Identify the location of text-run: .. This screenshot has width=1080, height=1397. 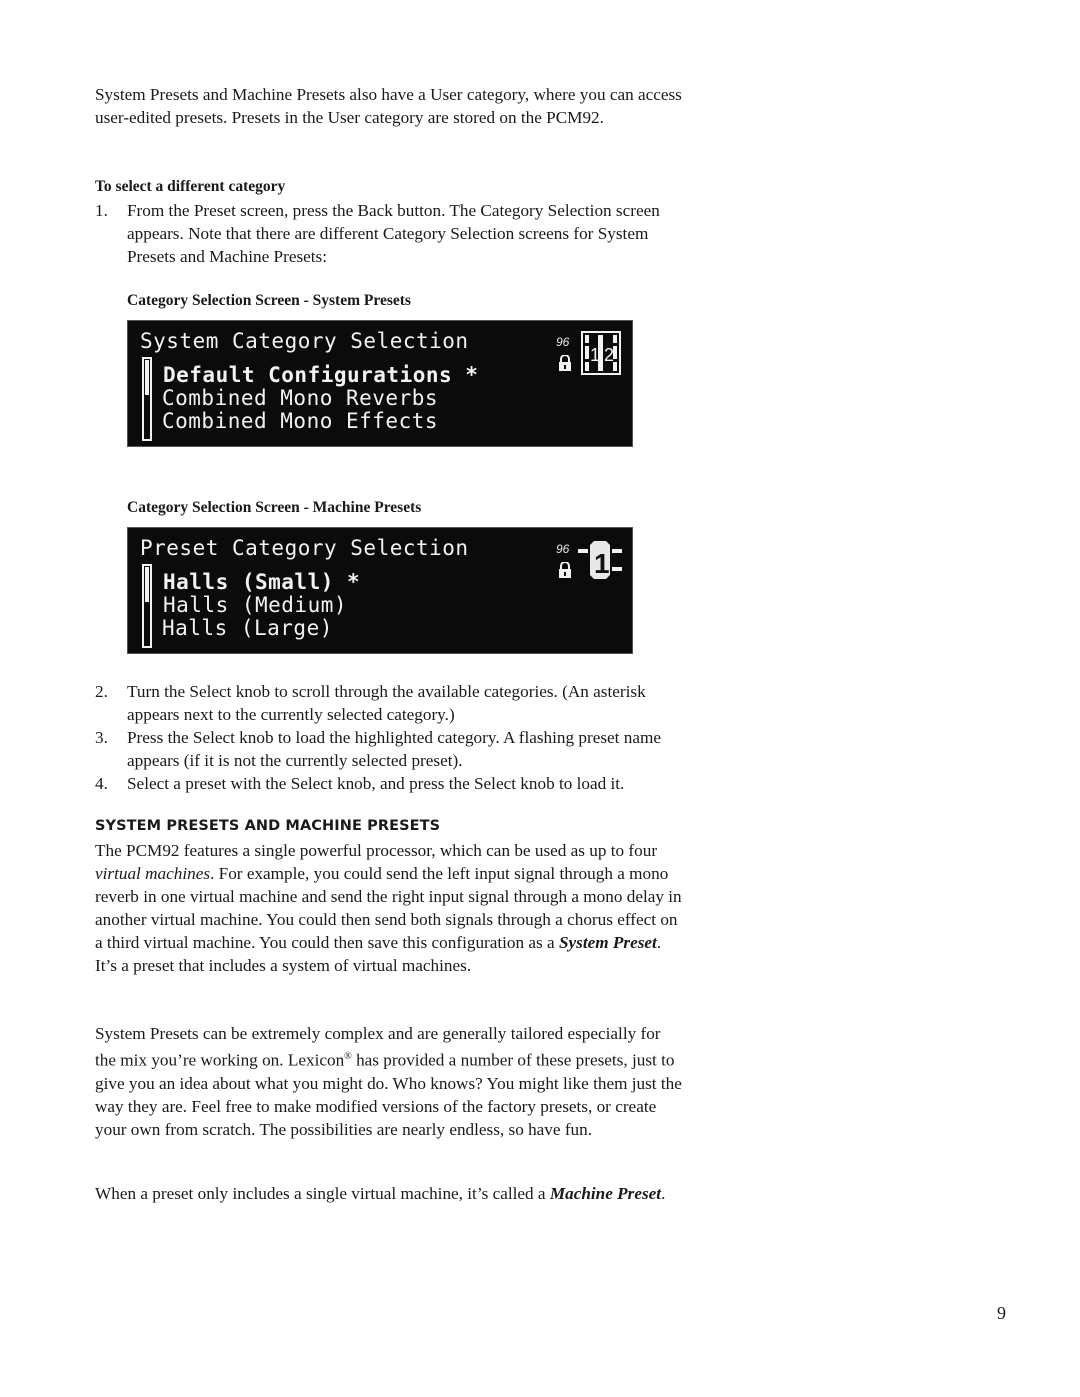
(663, 1193).